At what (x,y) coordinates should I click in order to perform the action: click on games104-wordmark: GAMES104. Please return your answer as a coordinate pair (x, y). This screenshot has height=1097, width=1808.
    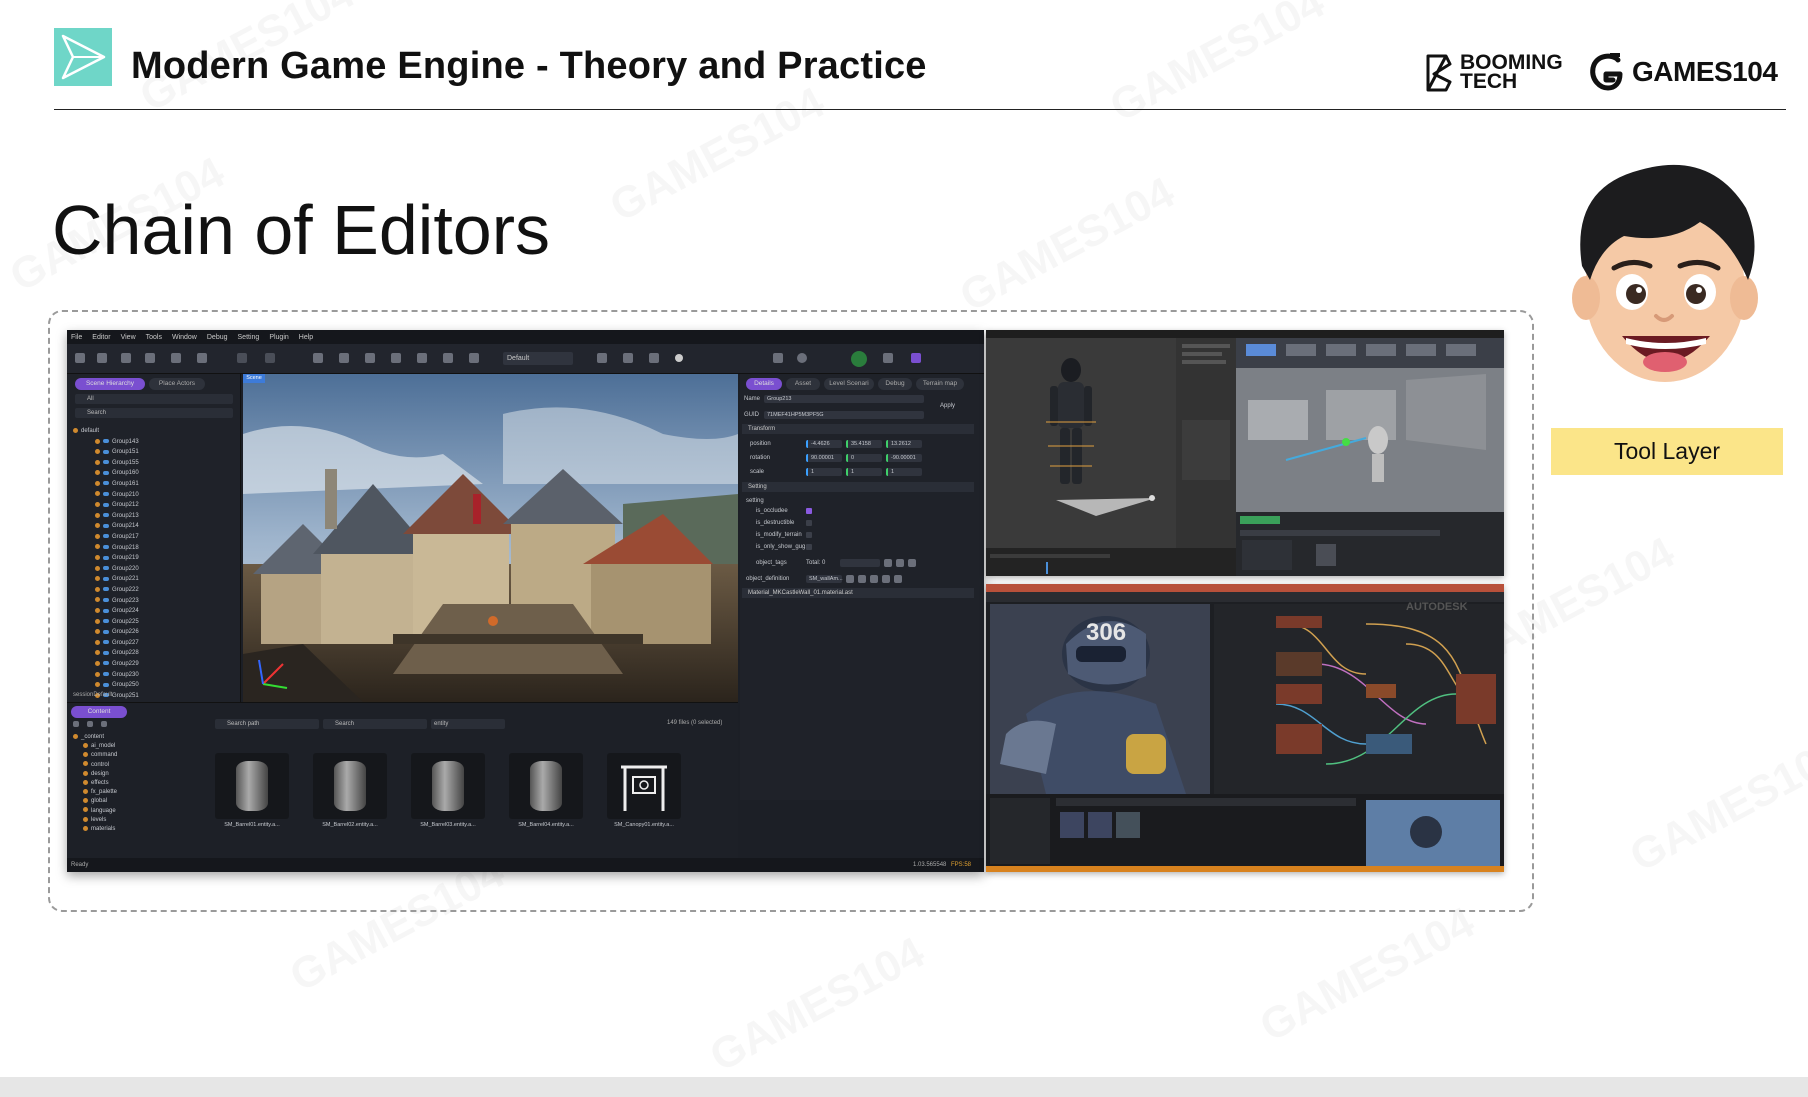
    Looking at the image, I should click on (1705, 71).